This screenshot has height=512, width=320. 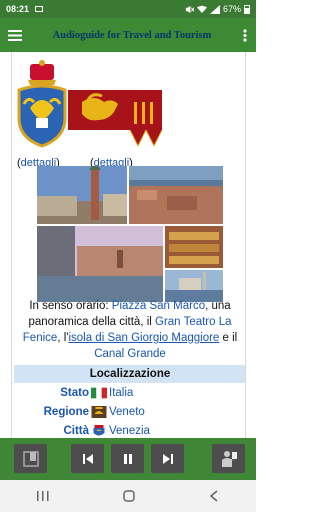 What do you see at coordinates (189, 9) in the screenshot?
I see `mute-icon` at bounding box center [189, 9].